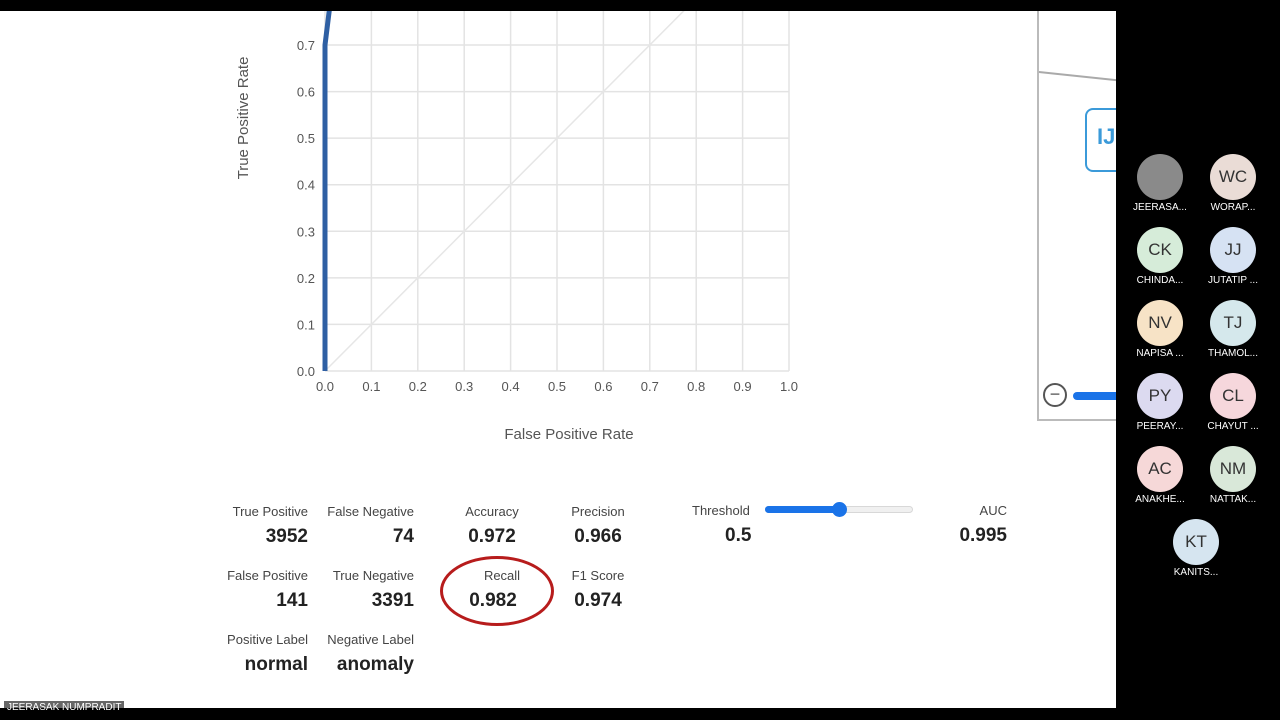 The width and height of the screenshot is (1280, 720). Describe the element at coordinates (598, 536) in the screenshot. I see `precision-value: 0.966` at that location.